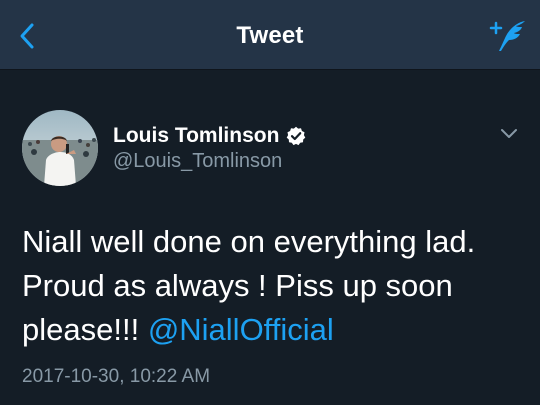  Describe the element at coordinates (197, 161) in the screenshot. I see `author-handle: @Louis_Tomlinson` at that location.